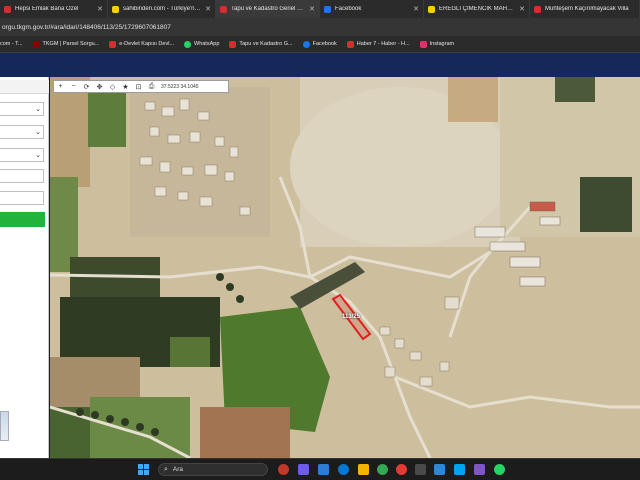 The image size is (640, 480). What do you see at coordinates (36, 44) in the screenshot?
I see `tkgm-icon` at bounding box center [36, 44].